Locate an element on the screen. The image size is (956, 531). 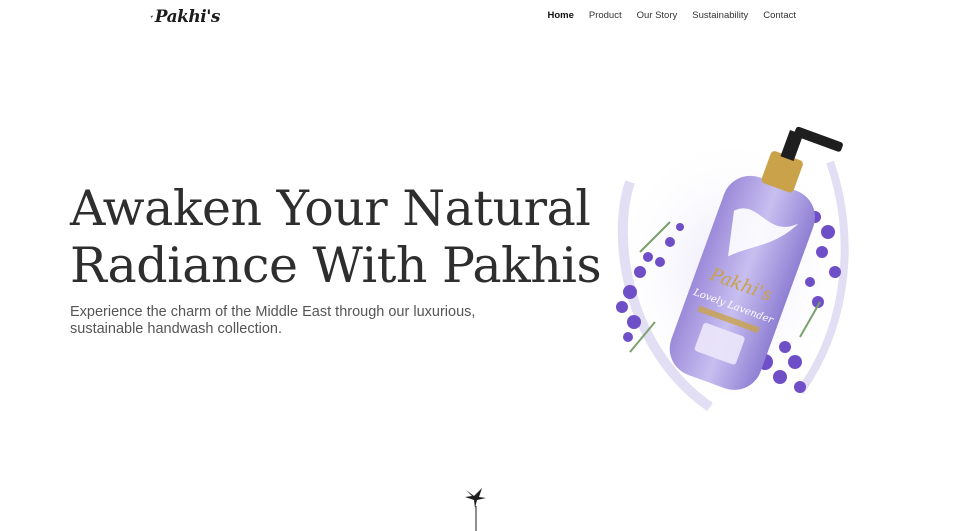
hero-title-line-2: Radiance With Pakhis is located at coordinates (336, 265).